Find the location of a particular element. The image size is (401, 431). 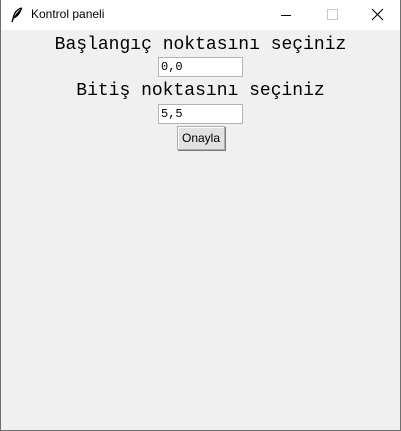

window-title: Kontrol paneli is located at coordinates (68, 14).